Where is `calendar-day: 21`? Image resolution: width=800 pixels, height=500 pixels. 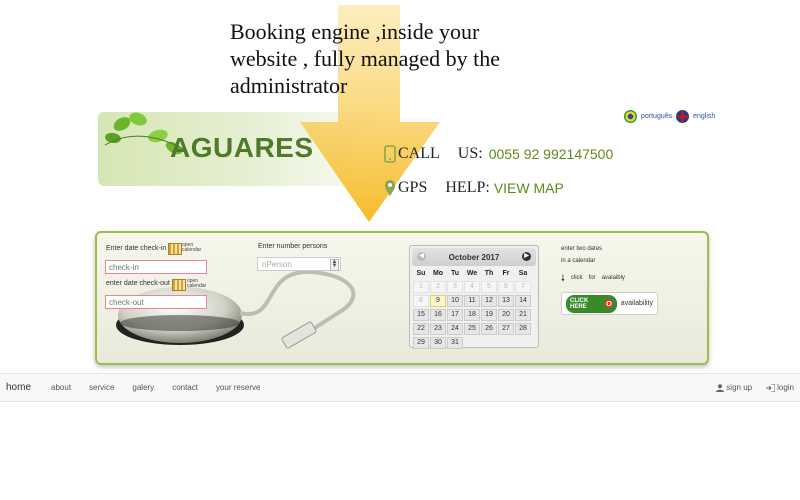 calendar-day: 21 is located at coordinates (523, 315).